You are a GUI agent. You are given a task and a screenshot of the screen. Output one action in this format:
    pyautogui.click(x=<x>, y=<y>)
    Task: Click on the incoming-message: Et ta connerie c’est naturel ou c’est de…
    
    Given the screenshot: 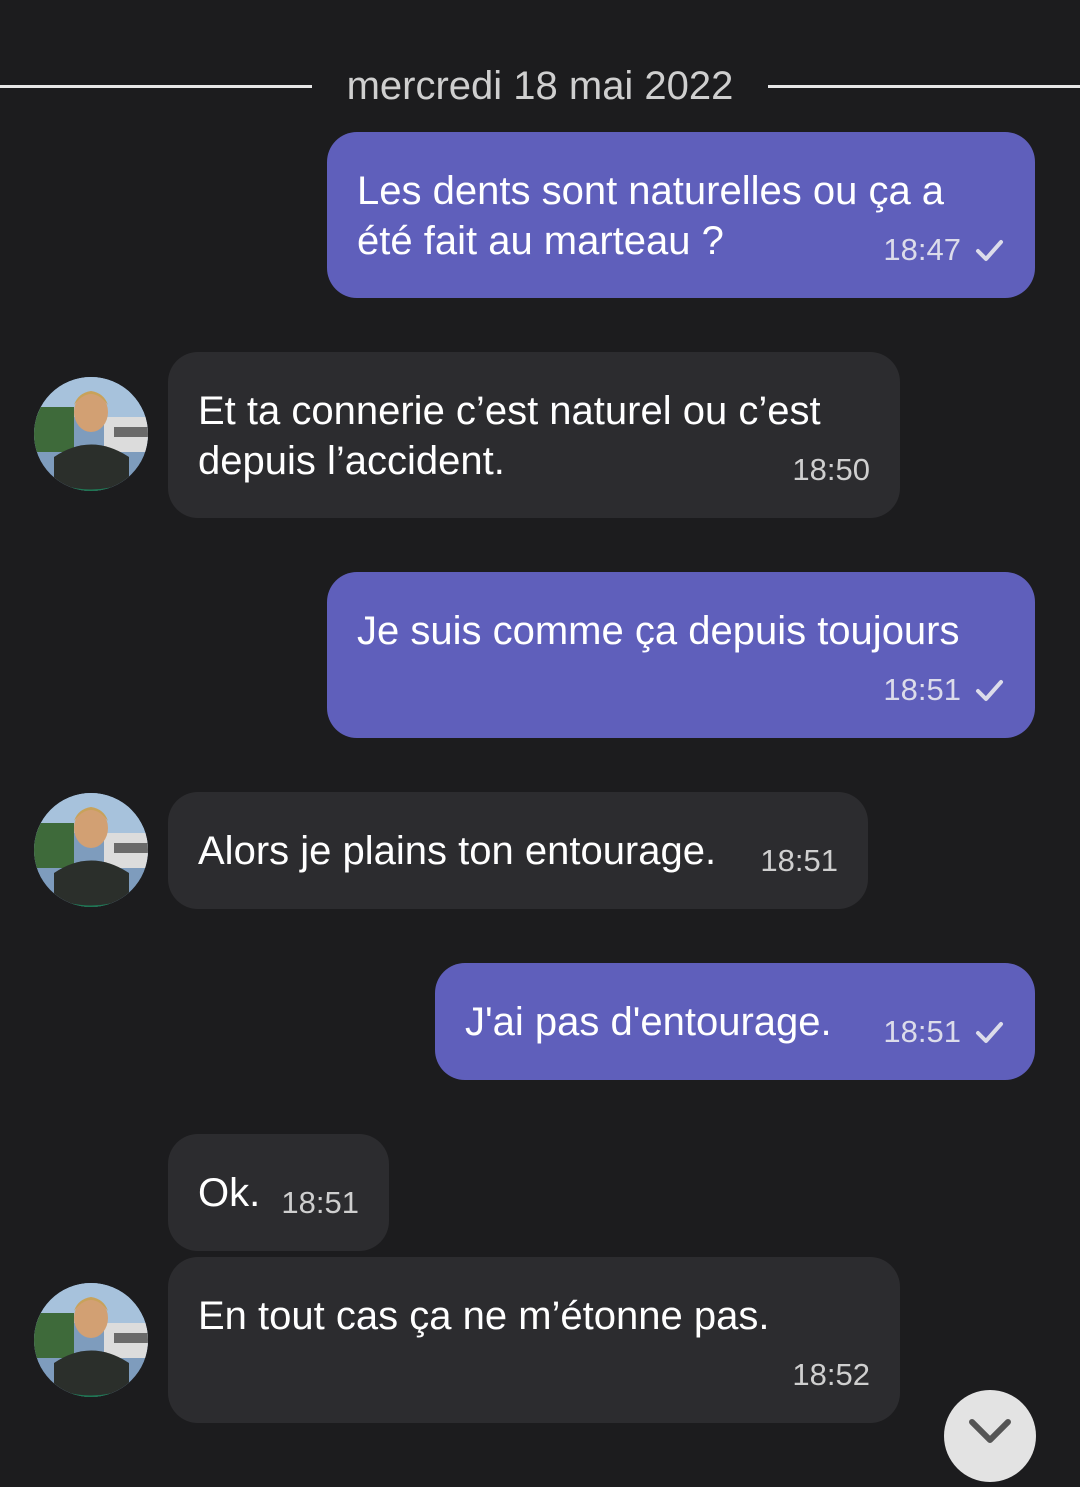 What is the action you would take?
    pyautogui.click(x=534, y=435)
    